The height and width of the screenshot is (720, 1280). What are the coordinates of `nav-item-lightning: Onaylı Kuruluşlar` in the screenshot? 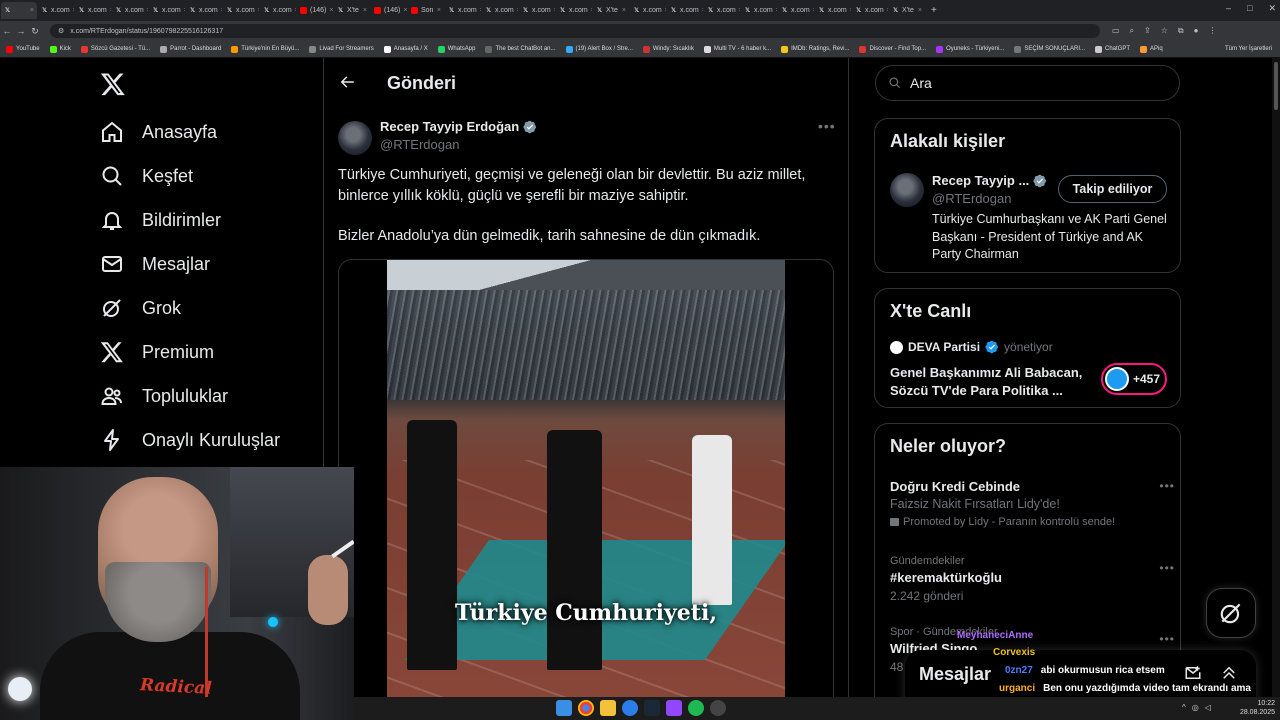 It's located at (190, 440).